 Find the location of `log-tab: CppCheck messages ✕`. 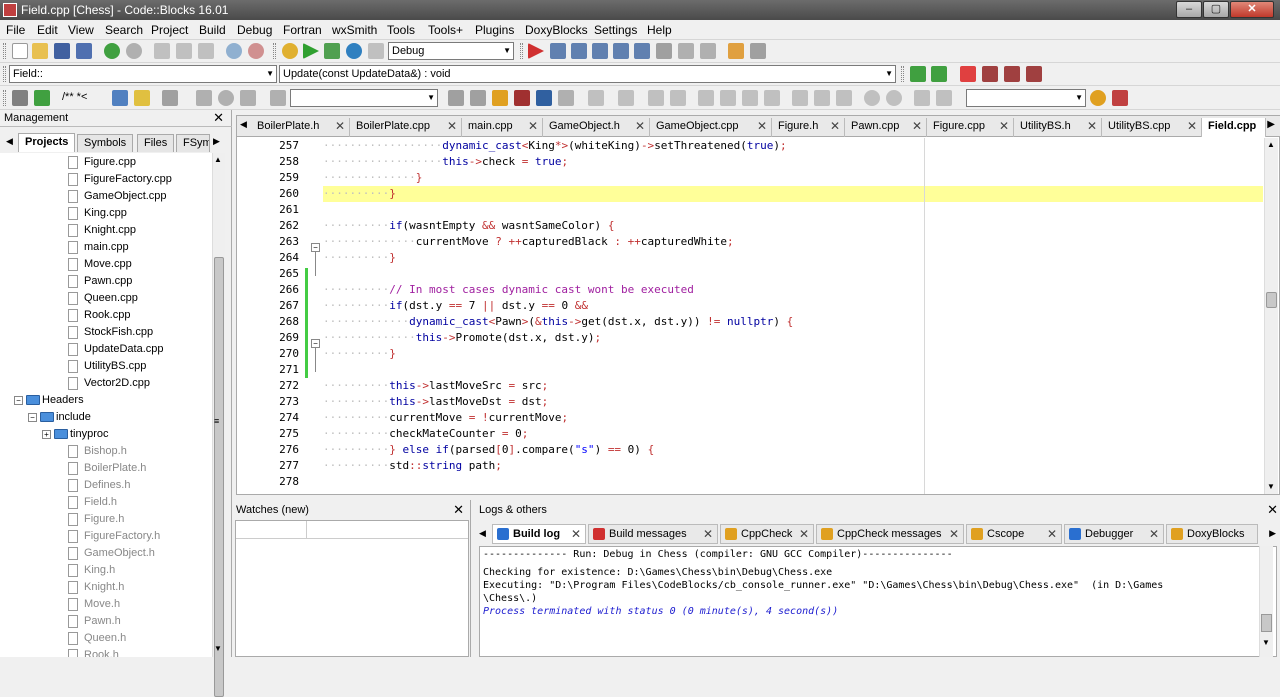

log-tab: CppCheck messages ✕ is located at coordinates (890, 534).